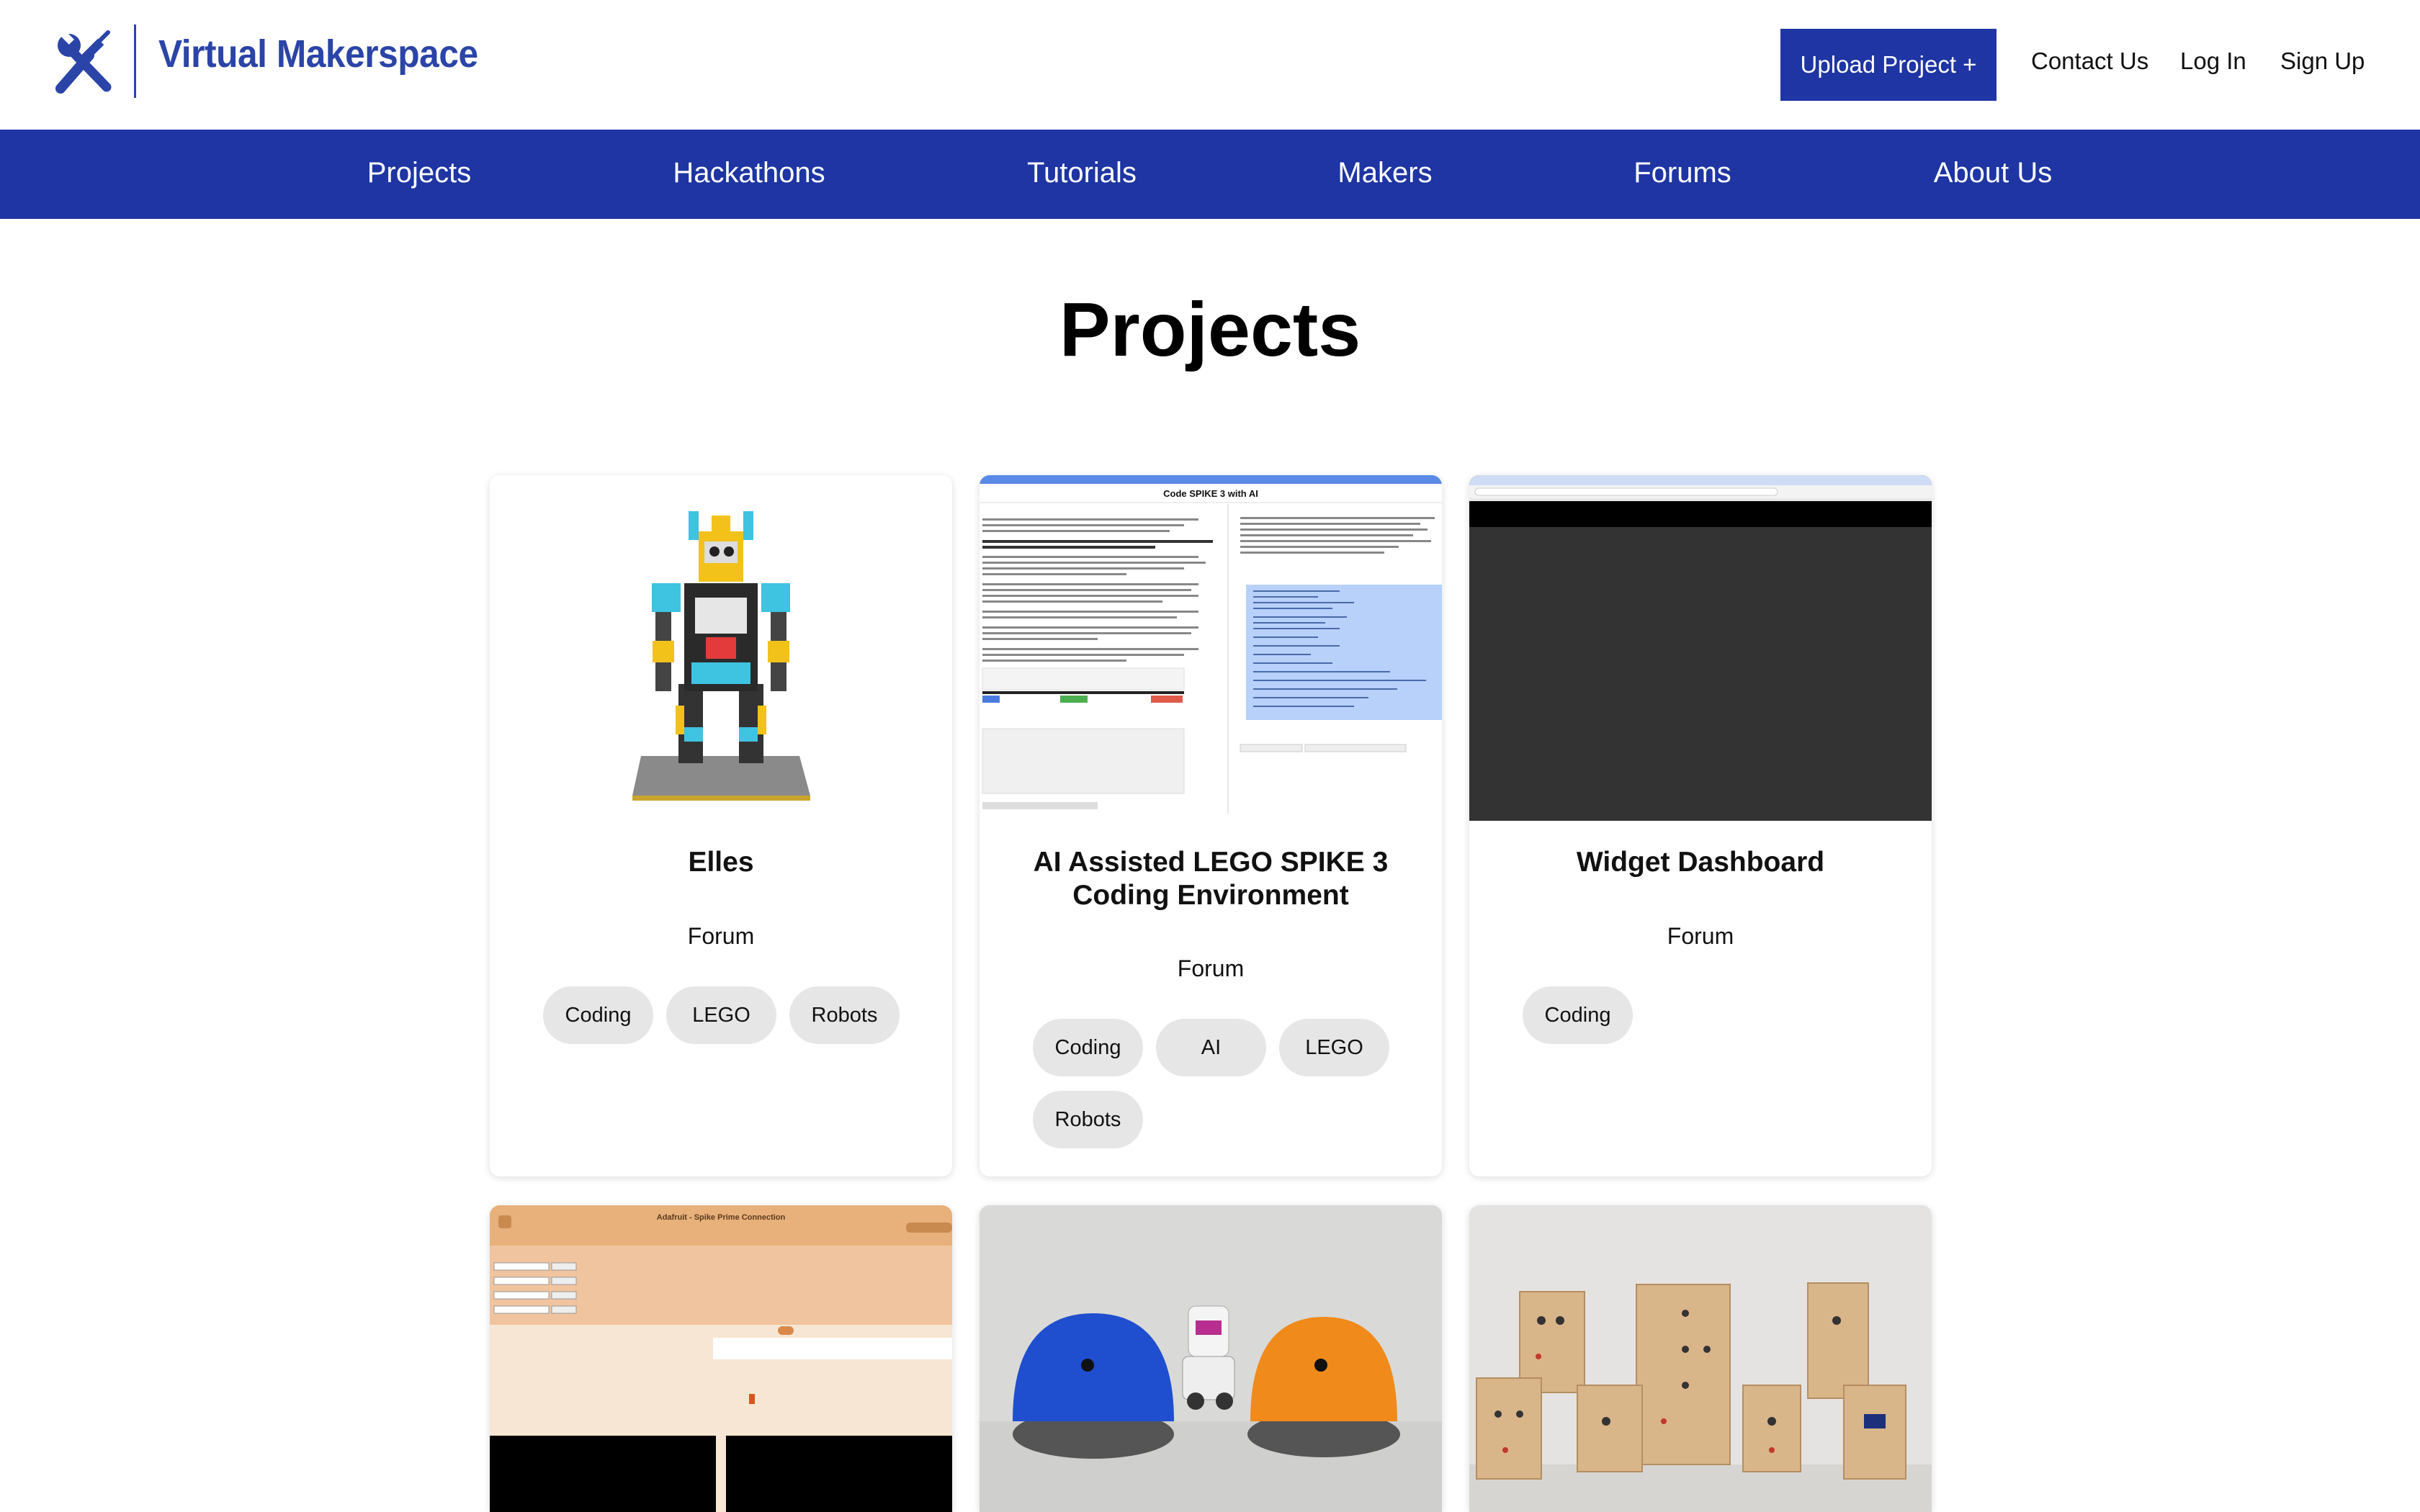  Describe the element at coordinates (318, 54) in the screenshot. I see `brand-name: Virtual Makerspace` at that location.